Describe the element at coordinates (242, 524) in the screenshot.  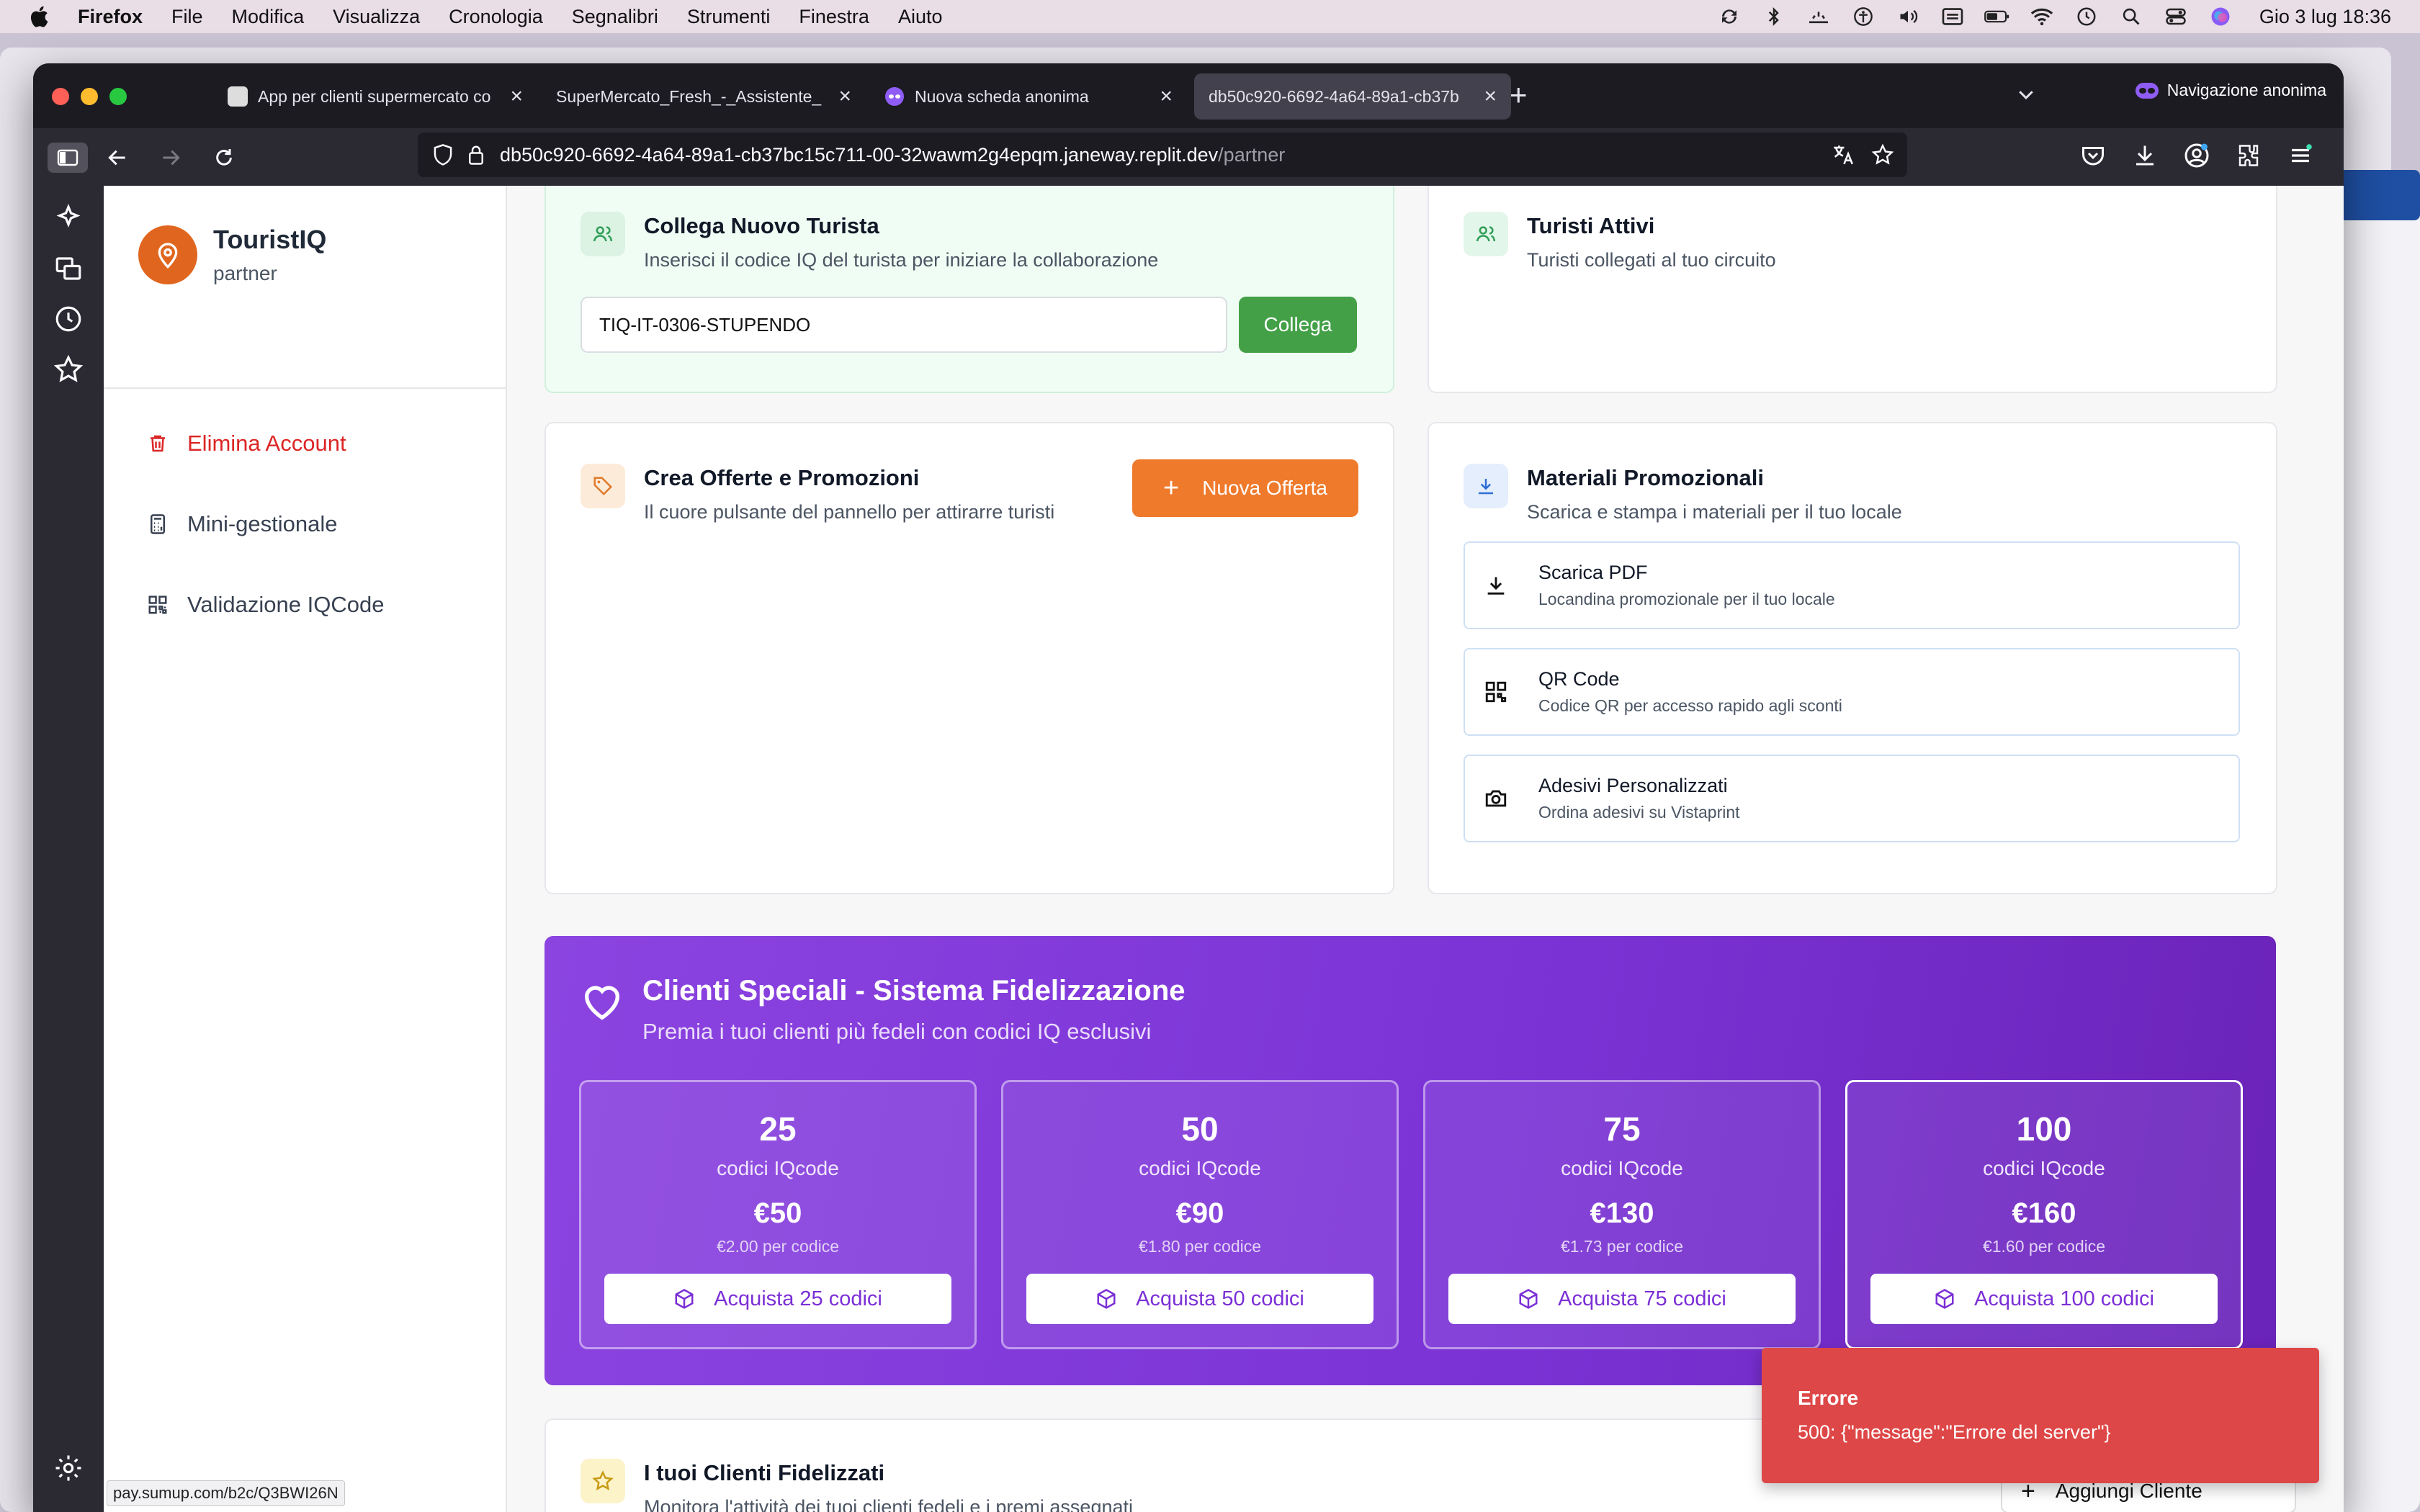
I see `sidebar-item-mini-gestionale: Mini-gestionale` at that location.